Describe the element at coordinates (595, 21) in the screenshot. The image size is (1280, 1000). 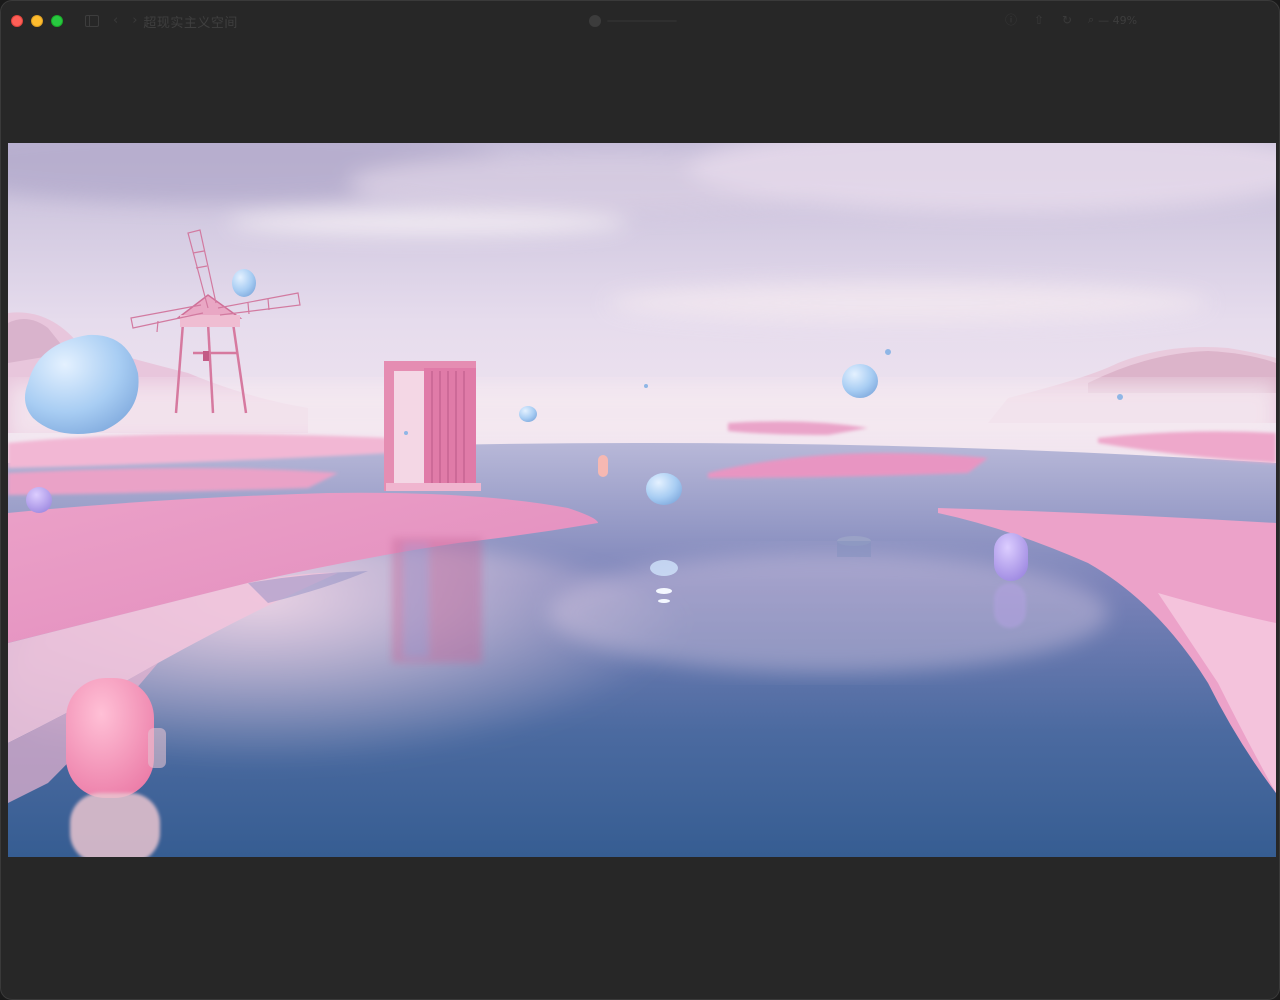
I see `markup-icon` at that location.